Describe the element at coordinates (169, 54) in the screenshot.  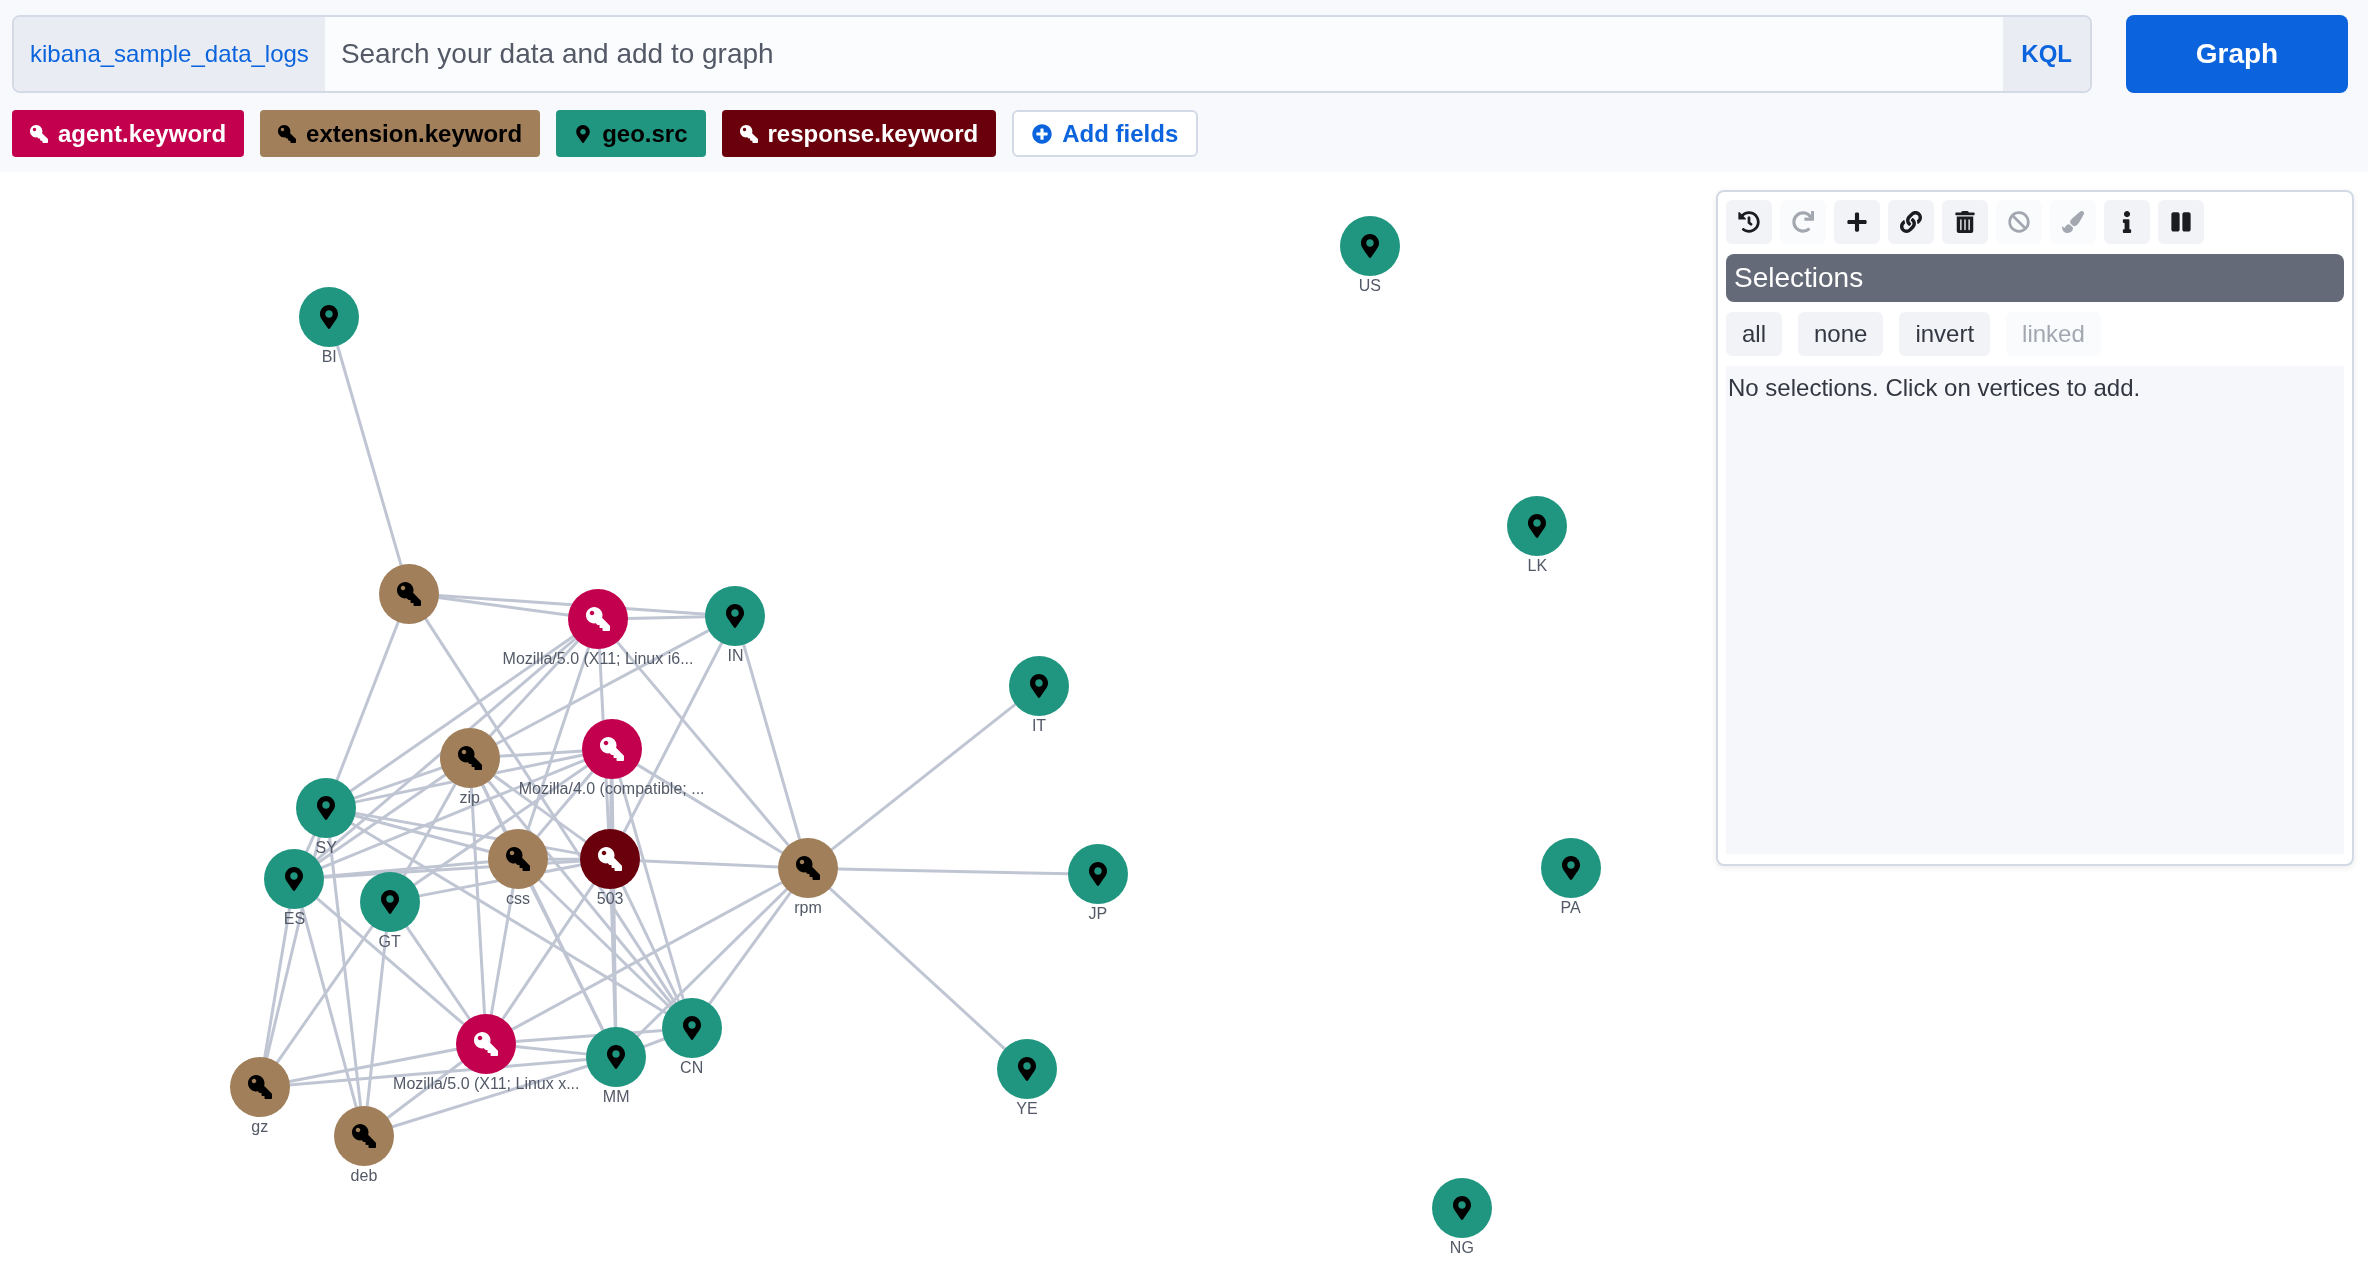
I see `index-pattern-button: kibana_sample_data_logs` at that location.